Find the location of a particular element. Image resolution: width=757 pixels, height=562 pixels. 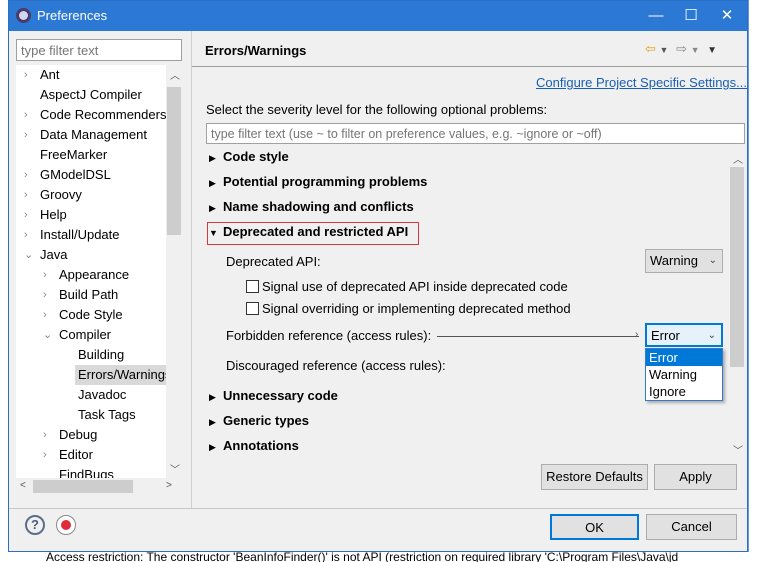

section-potential-problems: ▶ Potential programming problems is located at coordinates (318, 181).